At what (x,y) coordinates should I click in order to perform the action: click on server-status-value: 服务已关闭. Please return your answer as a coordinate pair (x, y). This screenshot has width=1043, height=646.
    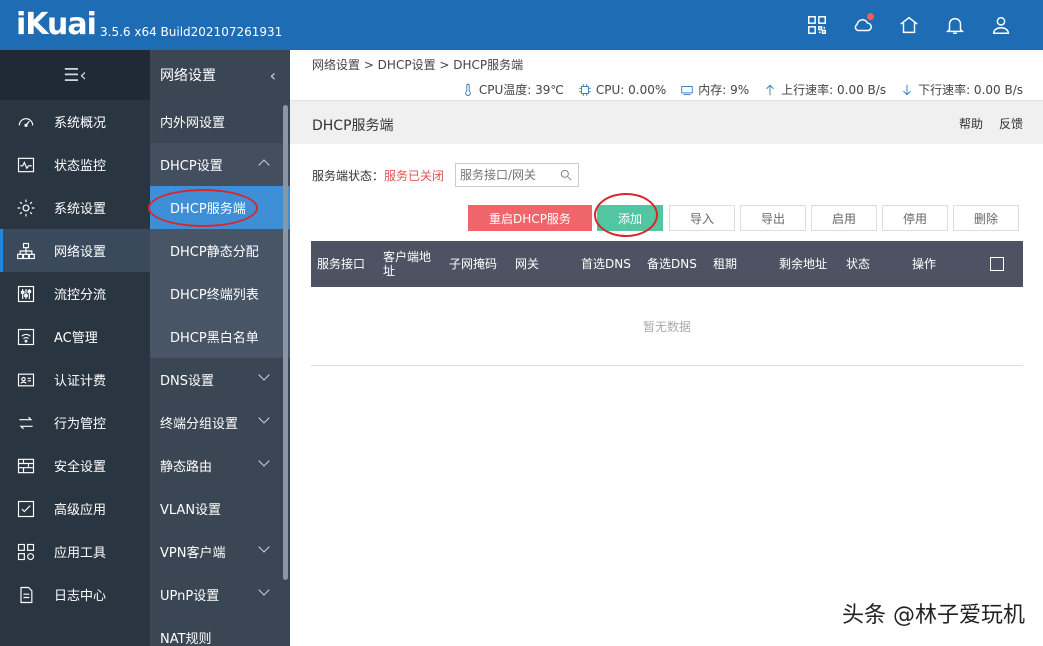
    Looking at the image, I should click on (414, 176).